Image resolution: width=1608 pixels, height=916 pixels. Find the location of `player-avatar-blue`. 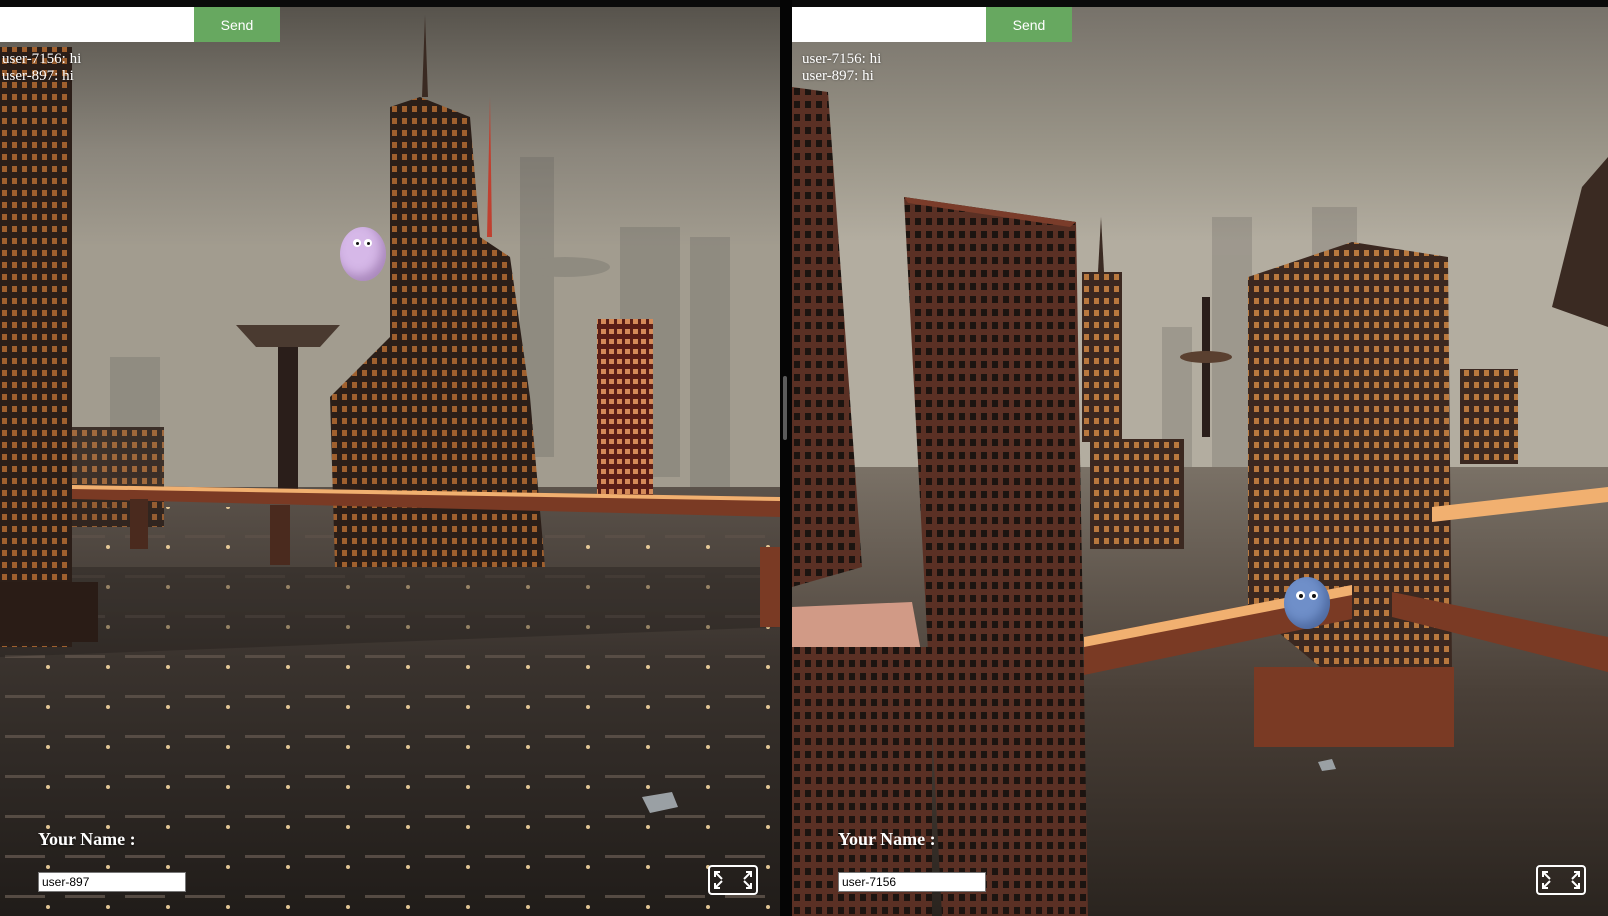

player-avatar-blue is located at coordinates (1307, 603).